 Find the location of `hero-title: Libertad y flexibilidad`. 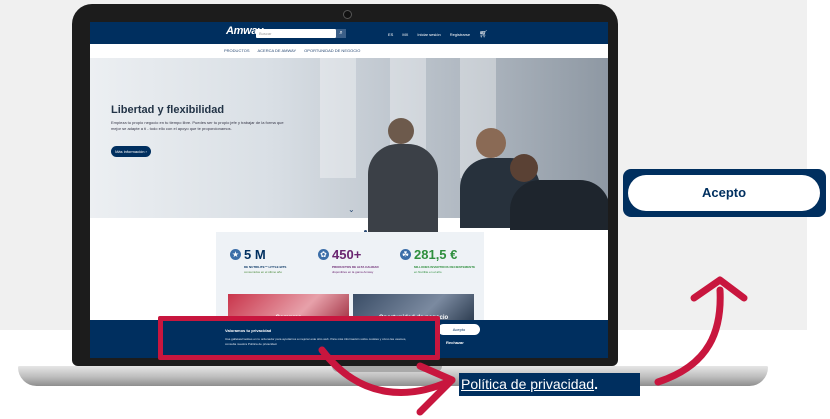

hero-title: Libertad y flexibilidad is located at coordinates (168, 110).